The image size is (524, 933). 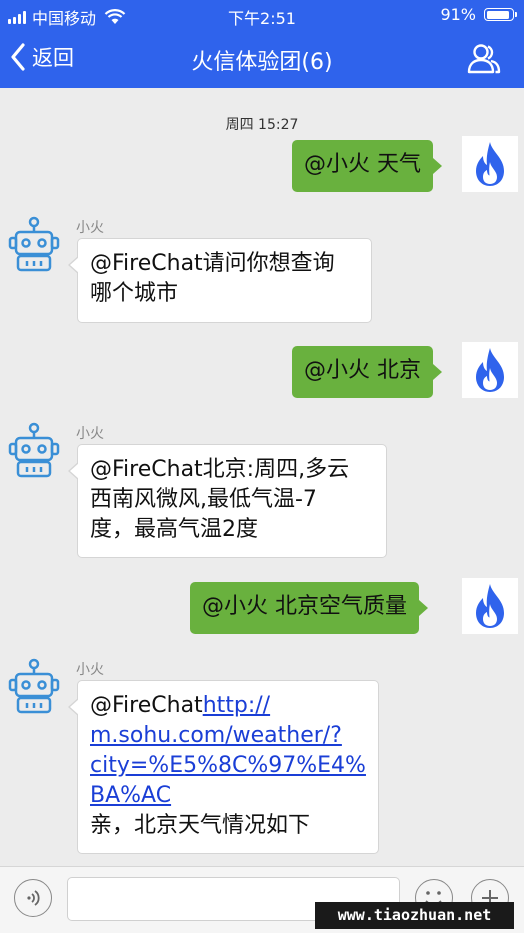 I want to click on message-text-line: @FireChat北京:周四,多云, so click(x=220, y=469).